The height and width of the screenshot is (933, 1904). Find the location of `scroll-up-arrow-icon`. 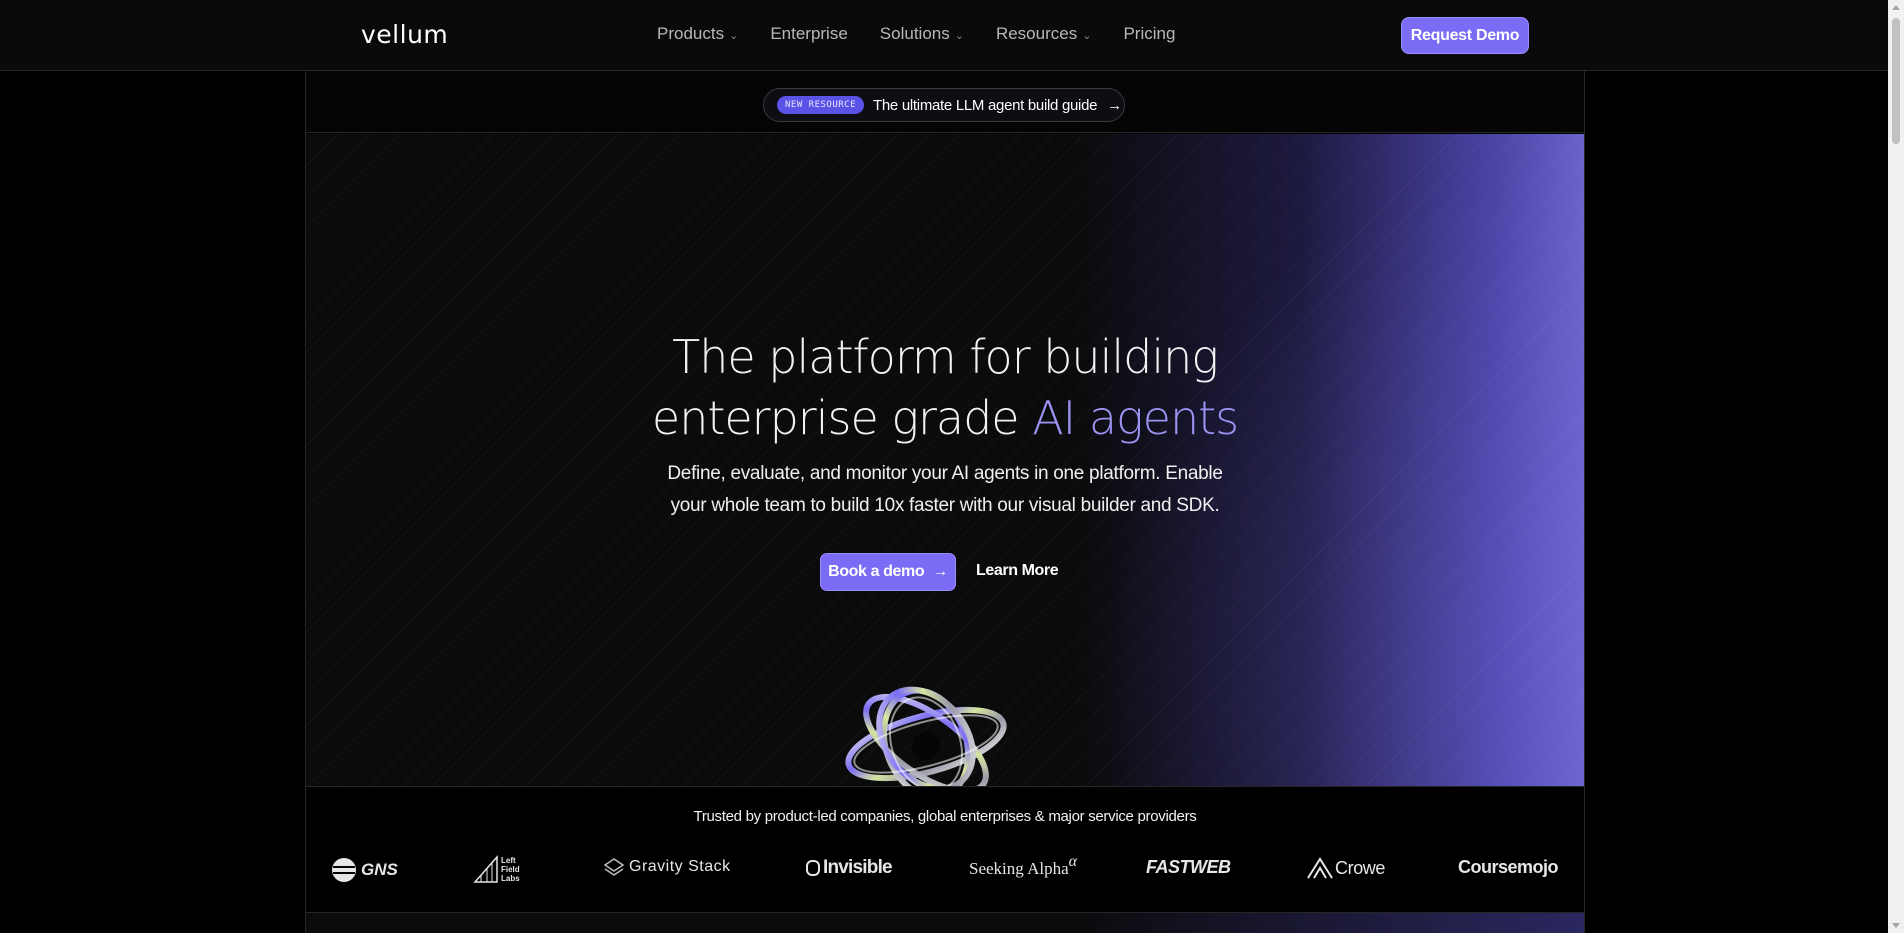

scroll-up-arrow-icon is located at coordinates (1896, 7).